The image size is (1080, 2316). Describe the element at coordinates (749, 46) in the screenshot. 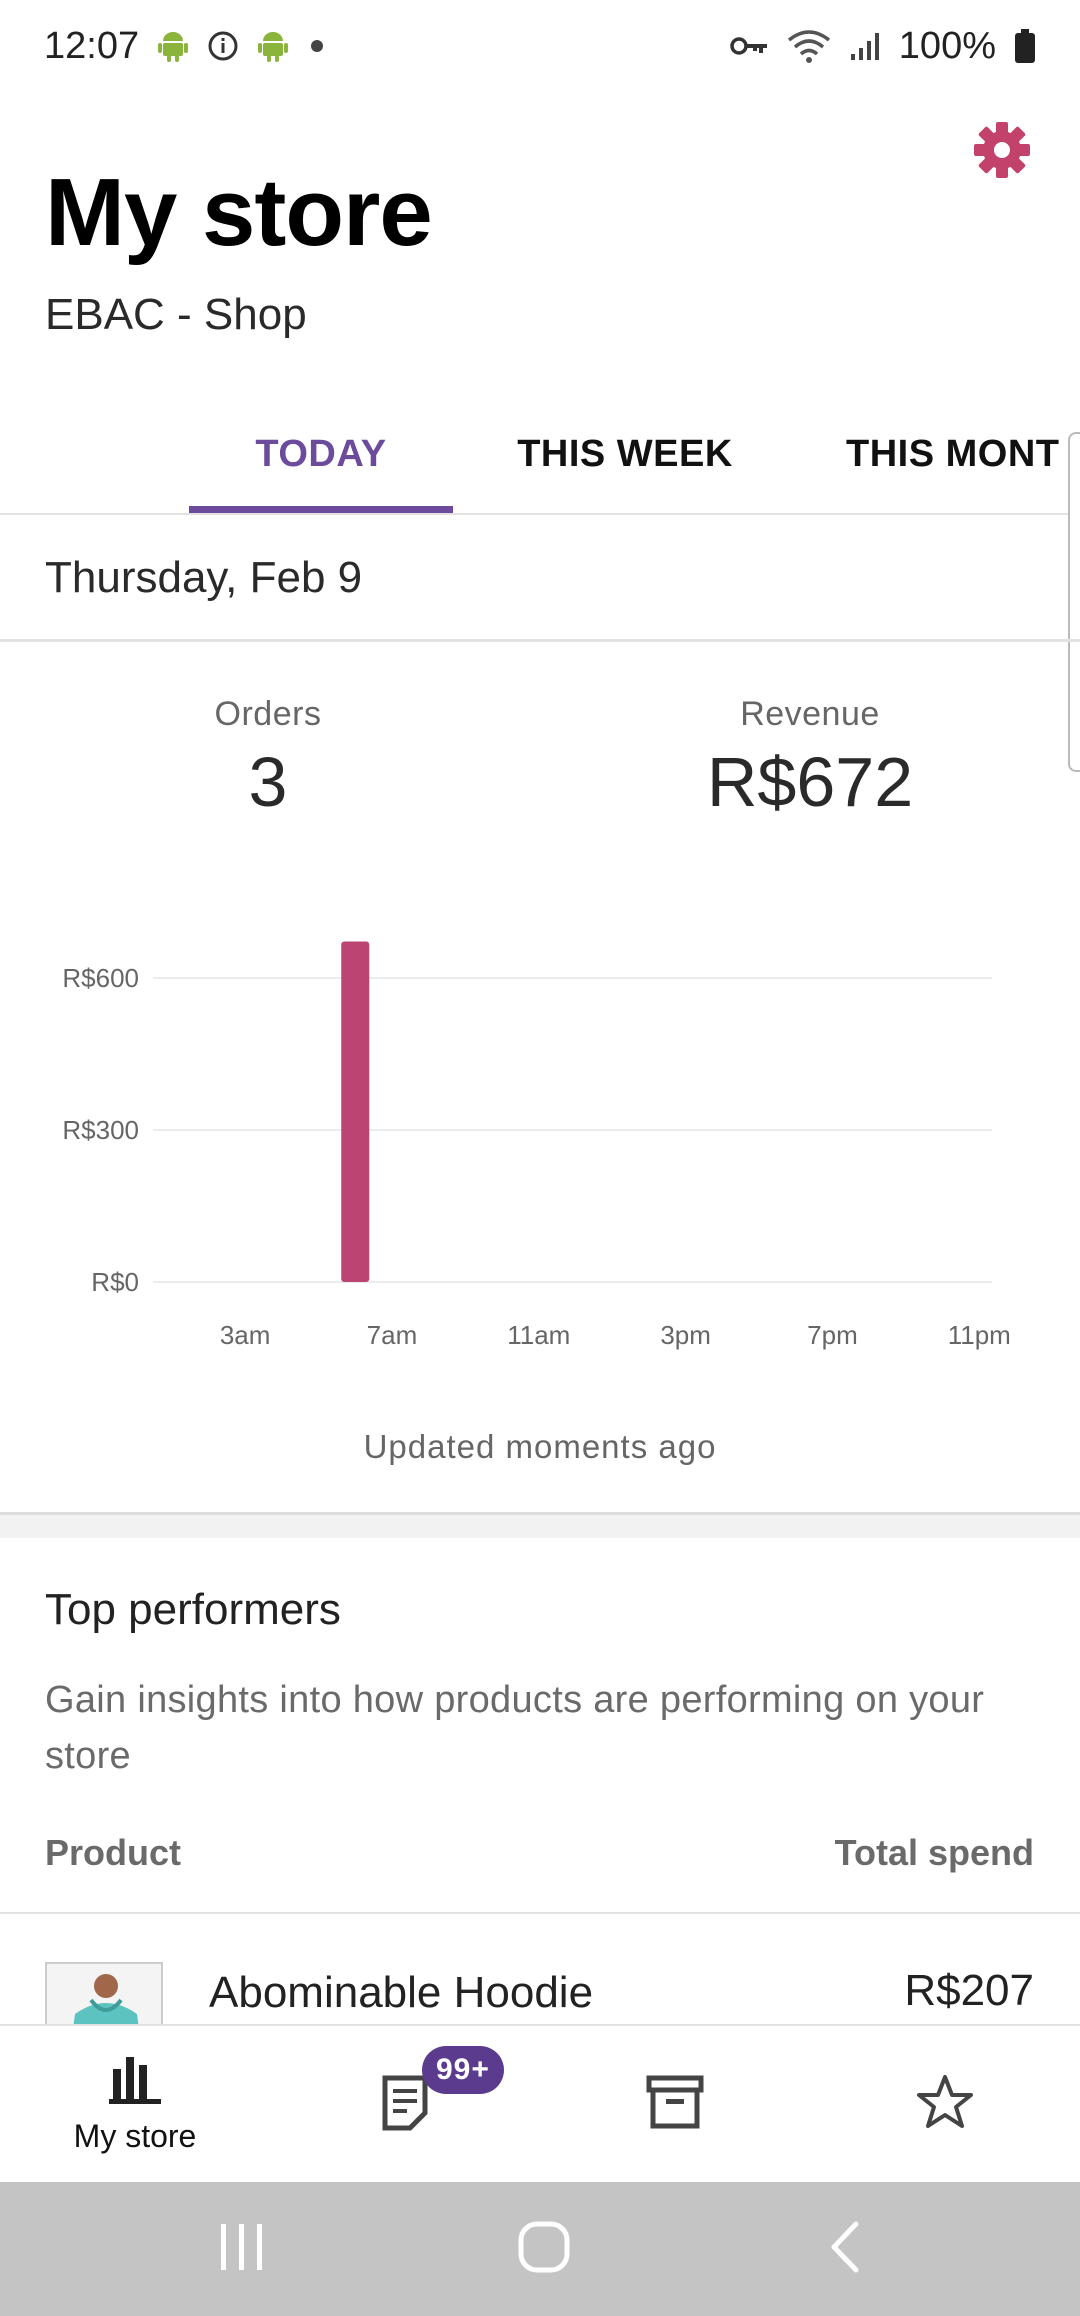

I see `vpn-key-icon` at that location.